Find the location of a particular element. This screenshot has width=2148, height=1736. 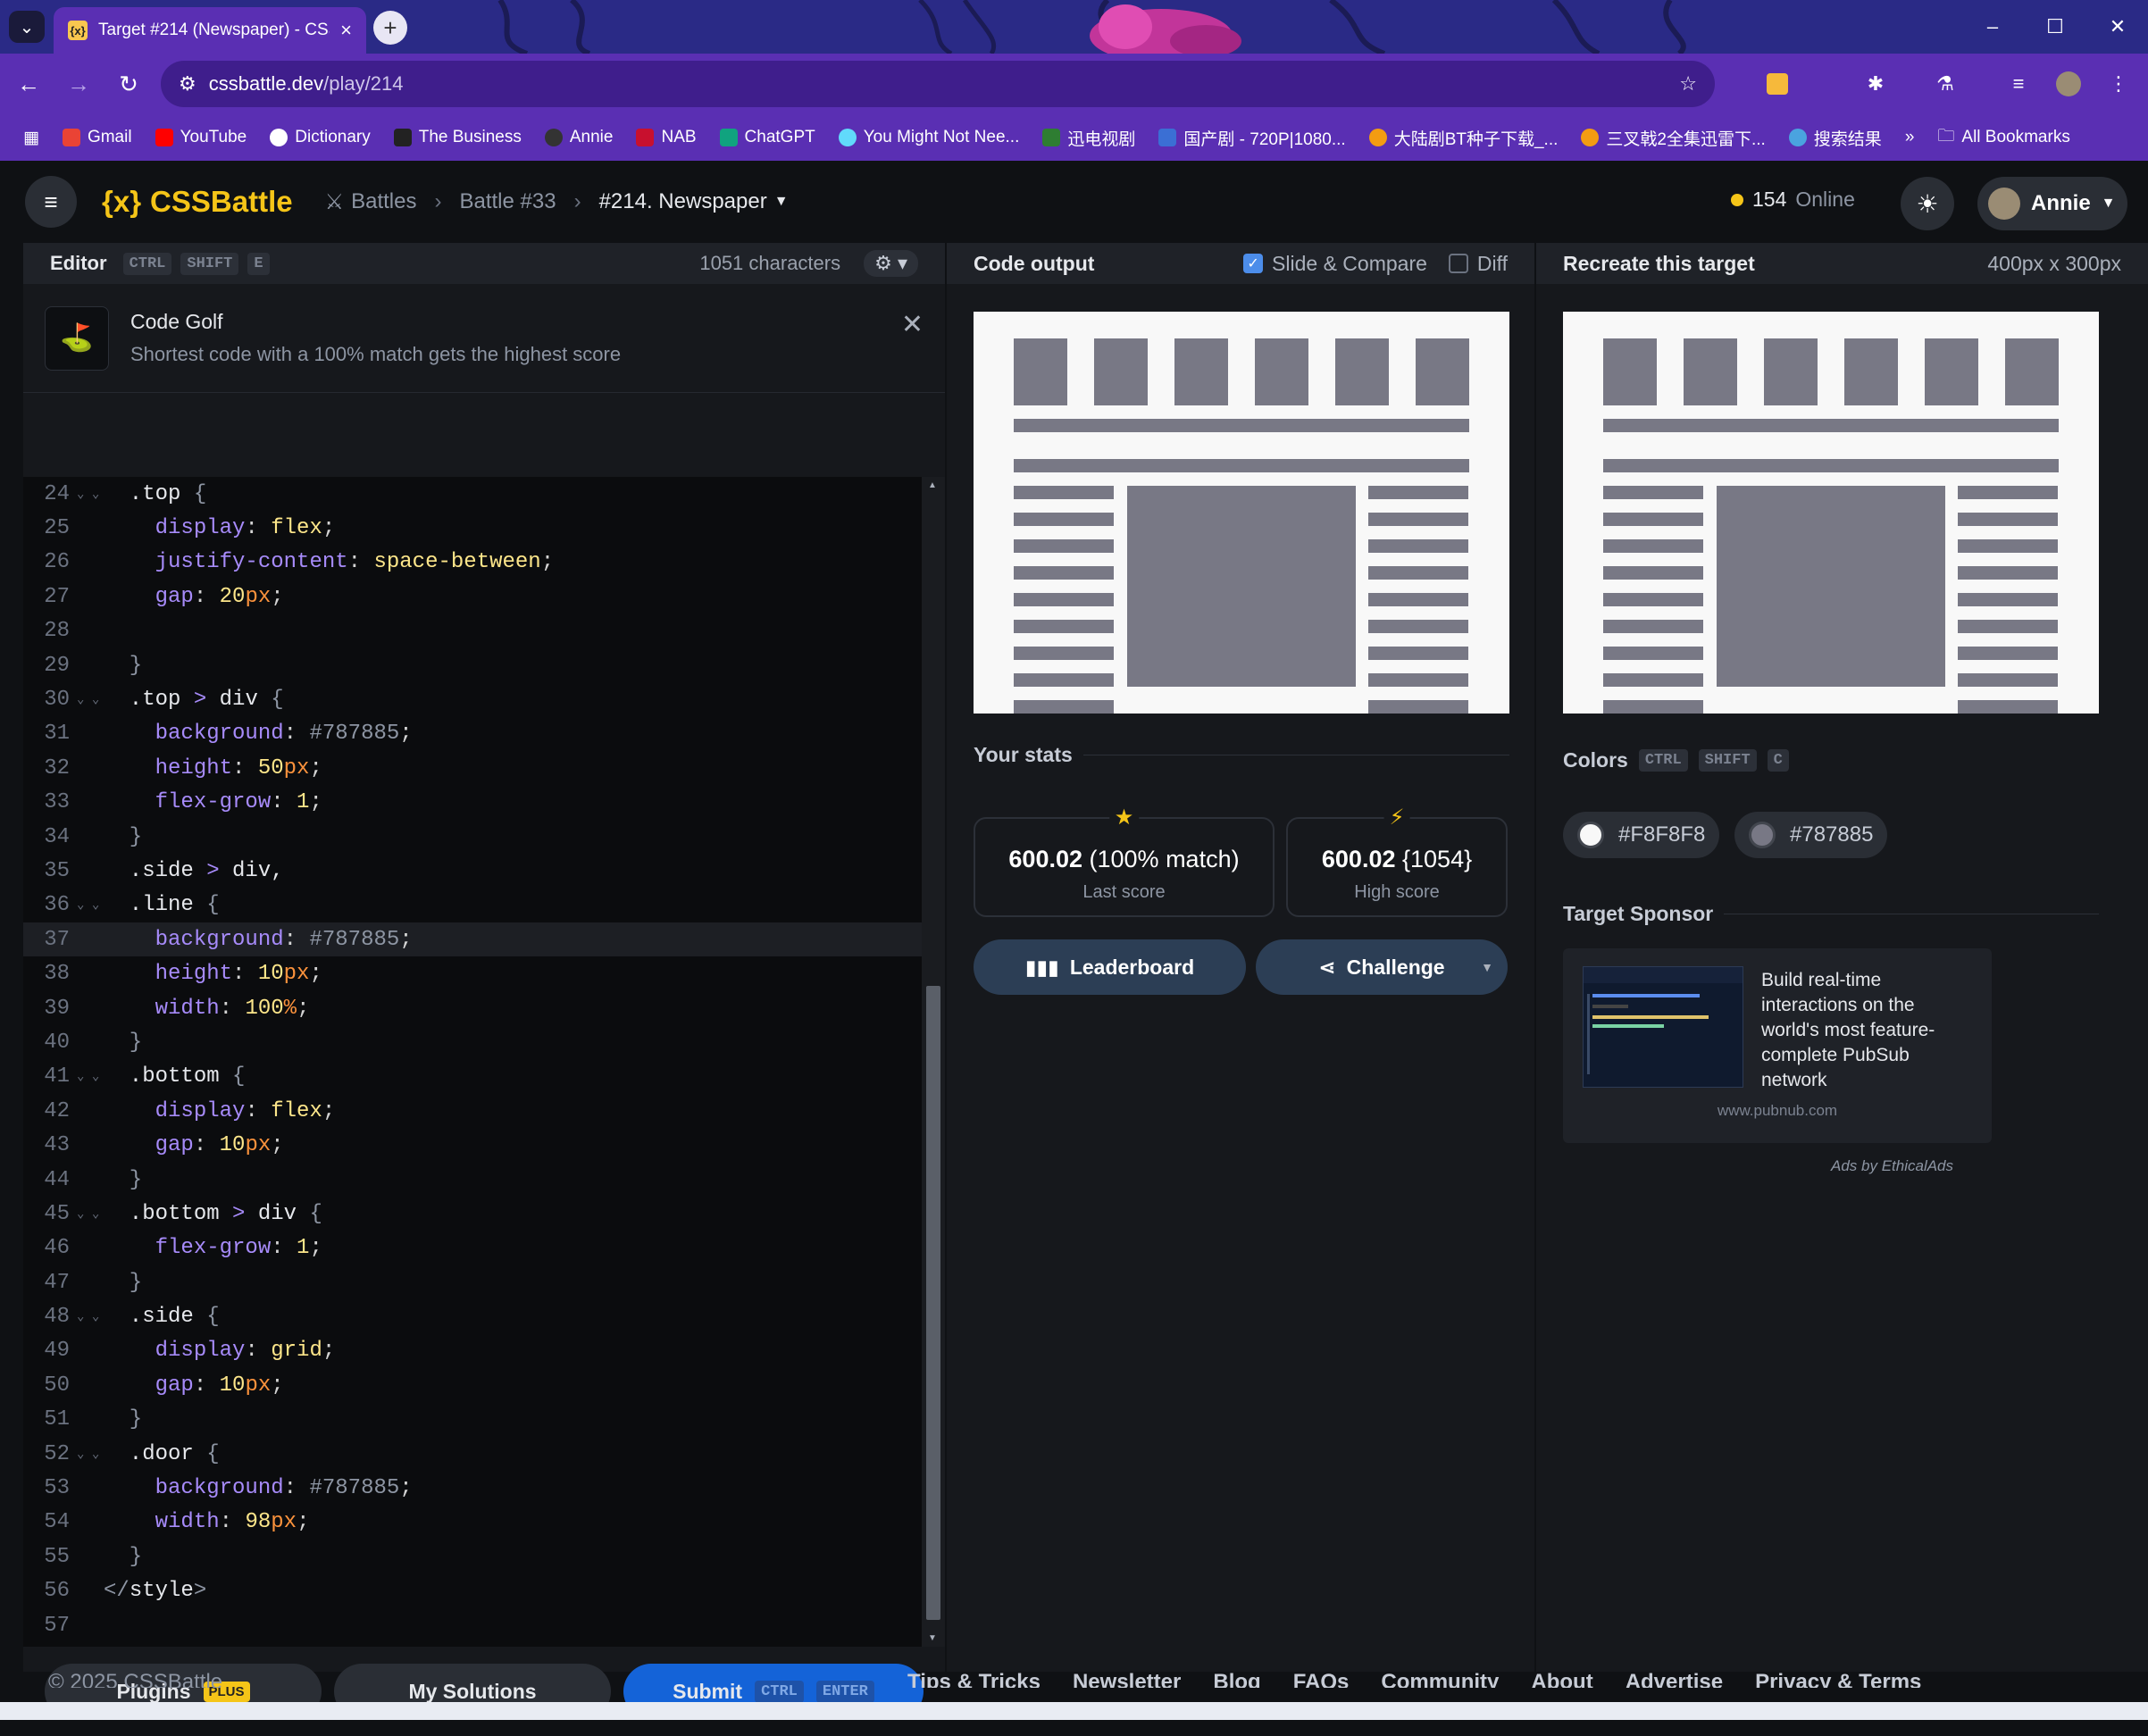

breadcrumb-target: #214. Newspaper ▼ is located at coordinates (694, 201).